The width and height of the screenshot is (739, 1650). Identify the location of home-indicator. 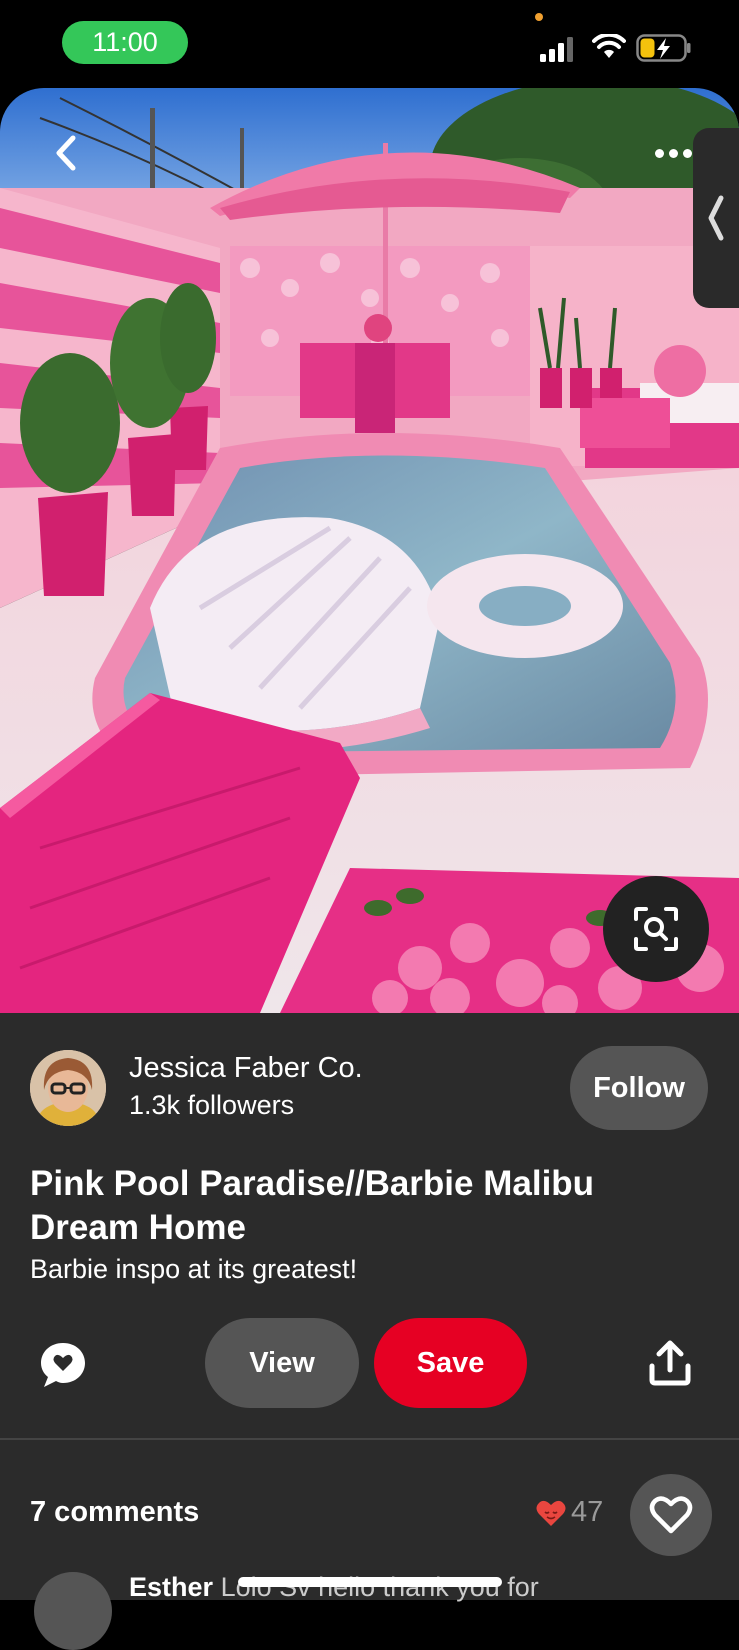
(370, 1582).